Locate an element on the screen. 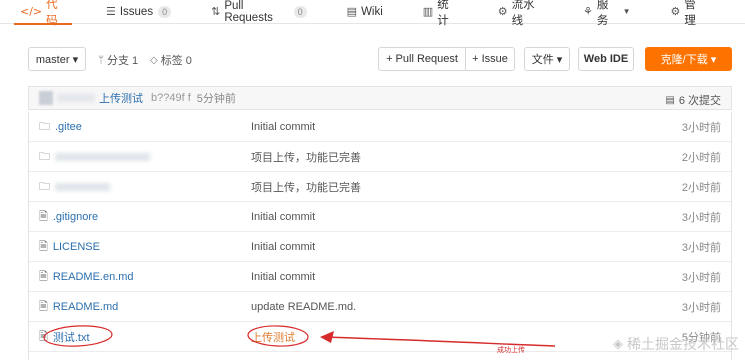  branch-icon: ᛘ is located at coordinates (101, 60).